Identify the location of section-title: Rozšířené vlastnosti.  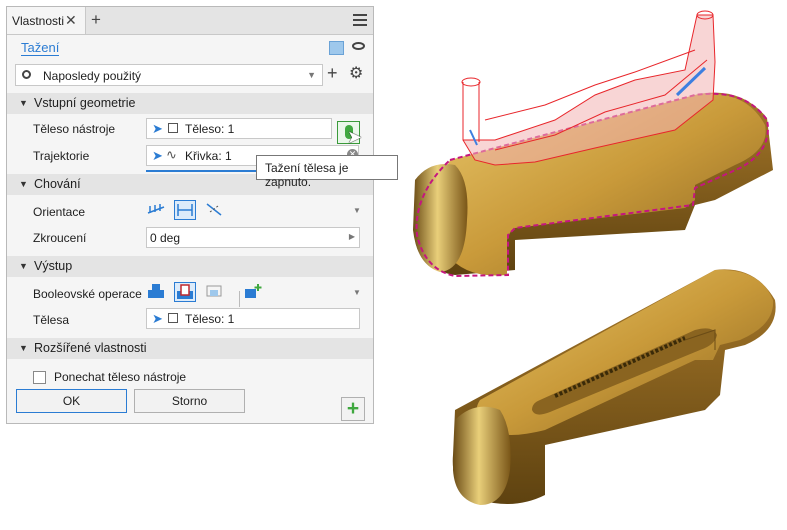
(90, 348).